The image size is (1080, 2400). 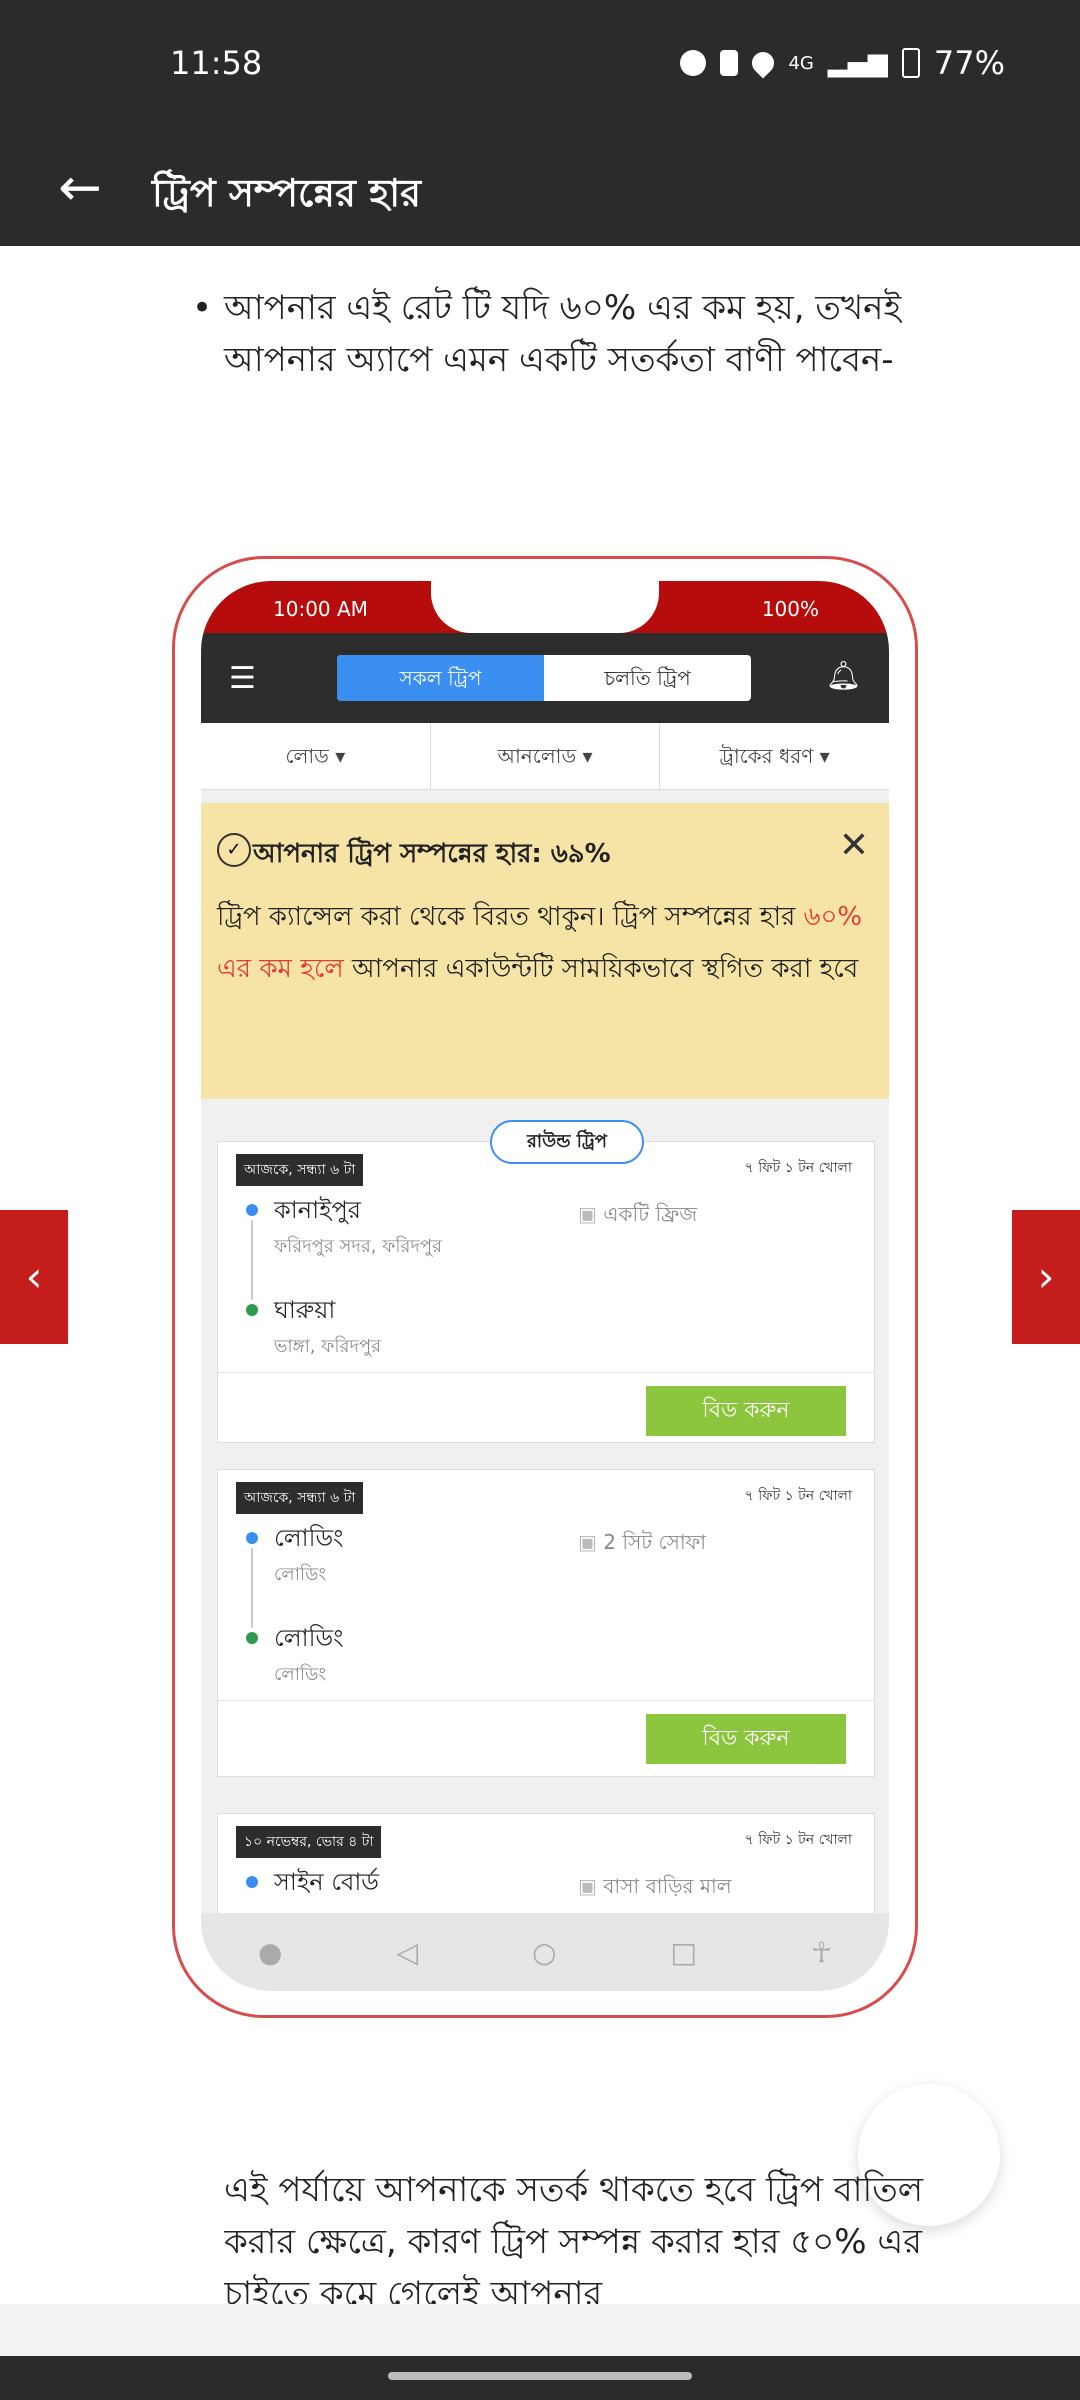 I want to click on drop-sublocation: ভাঙ্গা, ফরিদপুর, so click(x=328, y=1346).